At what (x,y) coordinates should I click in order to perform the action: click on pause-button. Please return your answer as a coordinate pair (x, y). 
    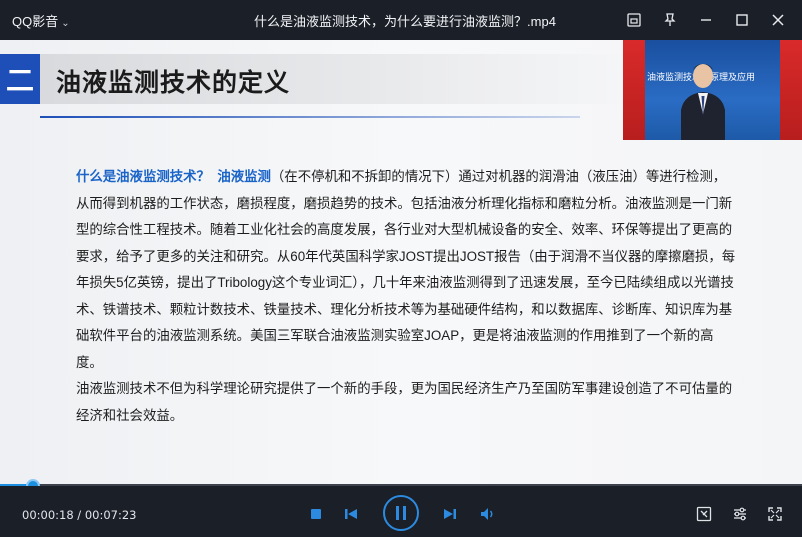
    Looking at the image, I should click on (401, 513).